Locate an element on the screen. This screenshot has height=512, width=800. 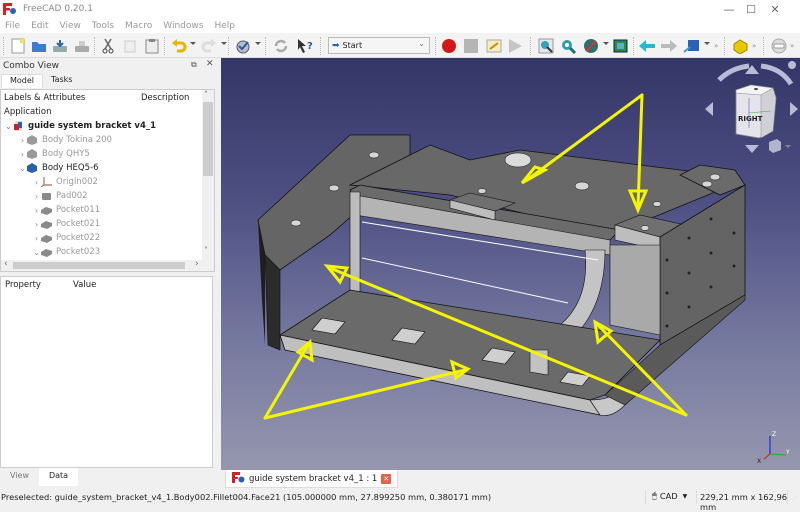
close-window-button: ✕ is located at coordinates (775, 9).